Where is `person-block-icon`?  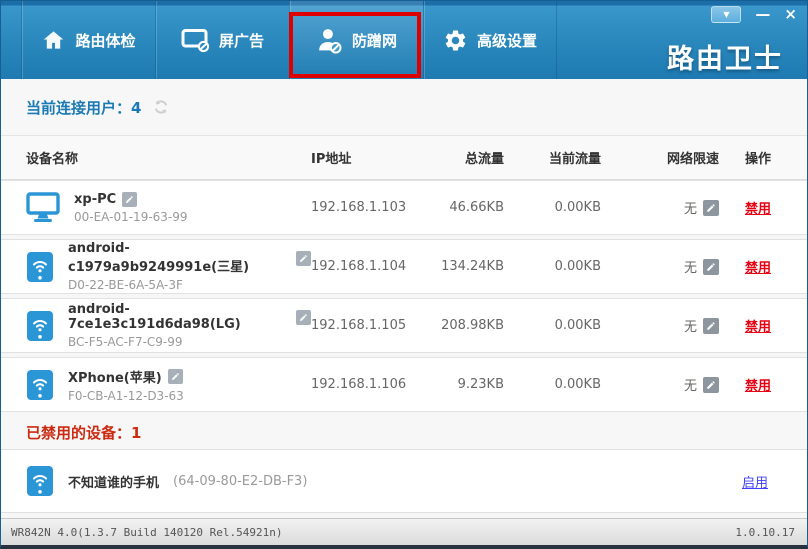
person-block-icon is located at coordinates (329, 40).